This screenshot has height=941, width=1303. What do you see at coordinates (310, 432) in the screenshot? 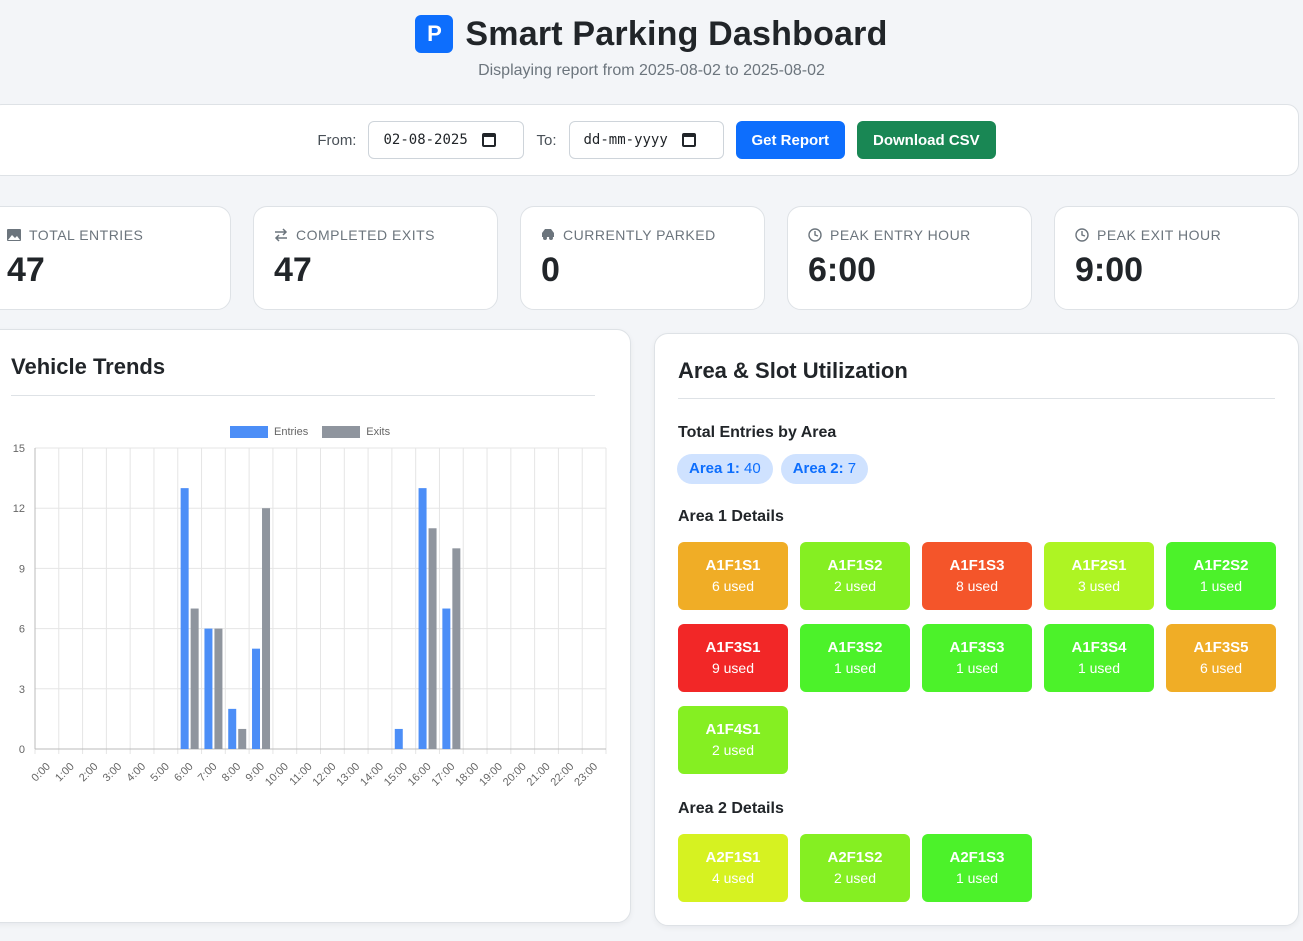
I see `chart-legend: Entries Exits` at bounding box center [310, 432].